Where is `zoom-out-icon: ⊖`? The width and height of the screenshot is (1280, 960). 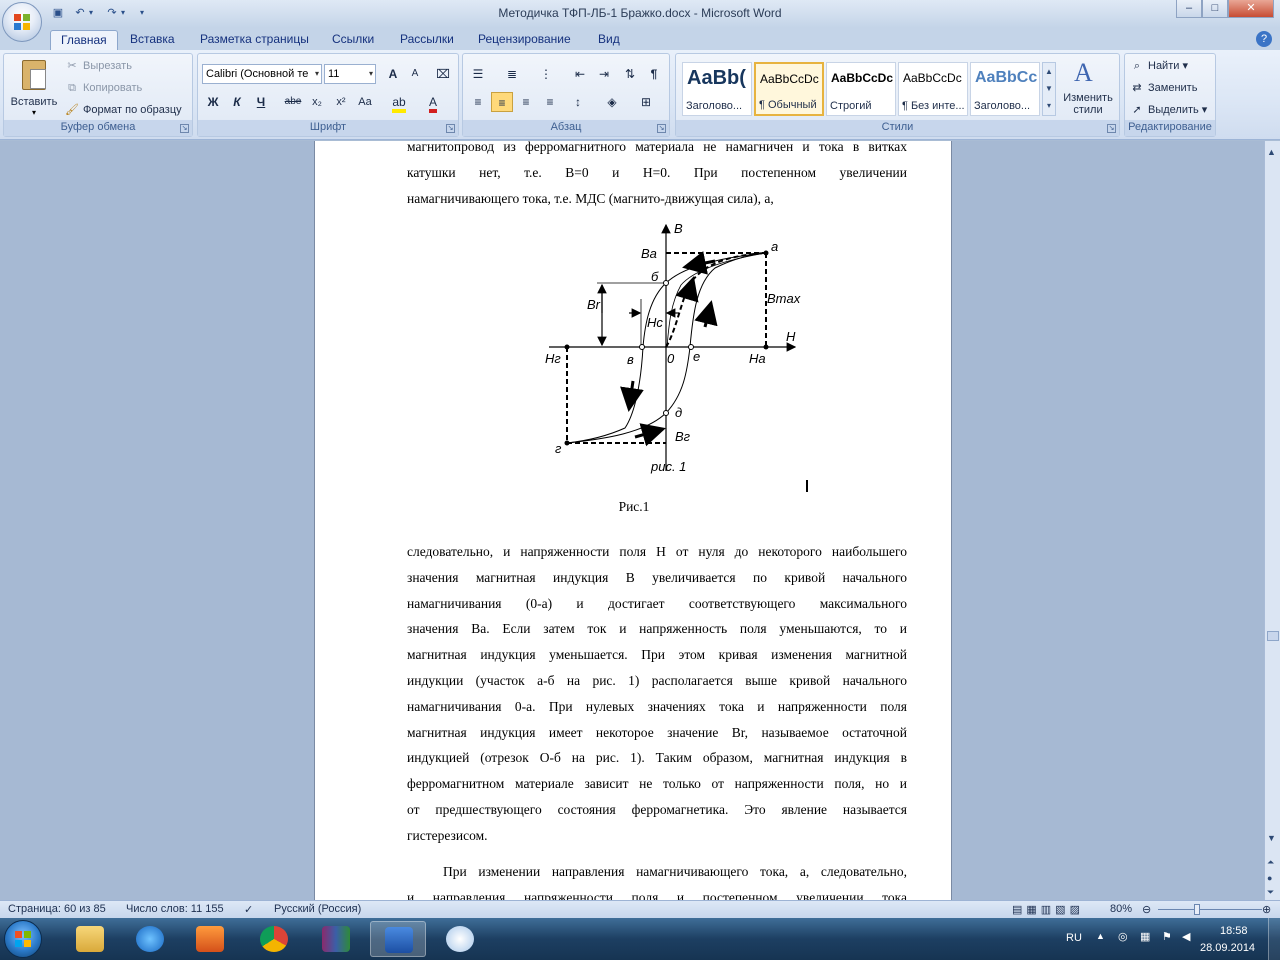
zoom-out-icon: ⊖ is located at coordinates (1146, 909).